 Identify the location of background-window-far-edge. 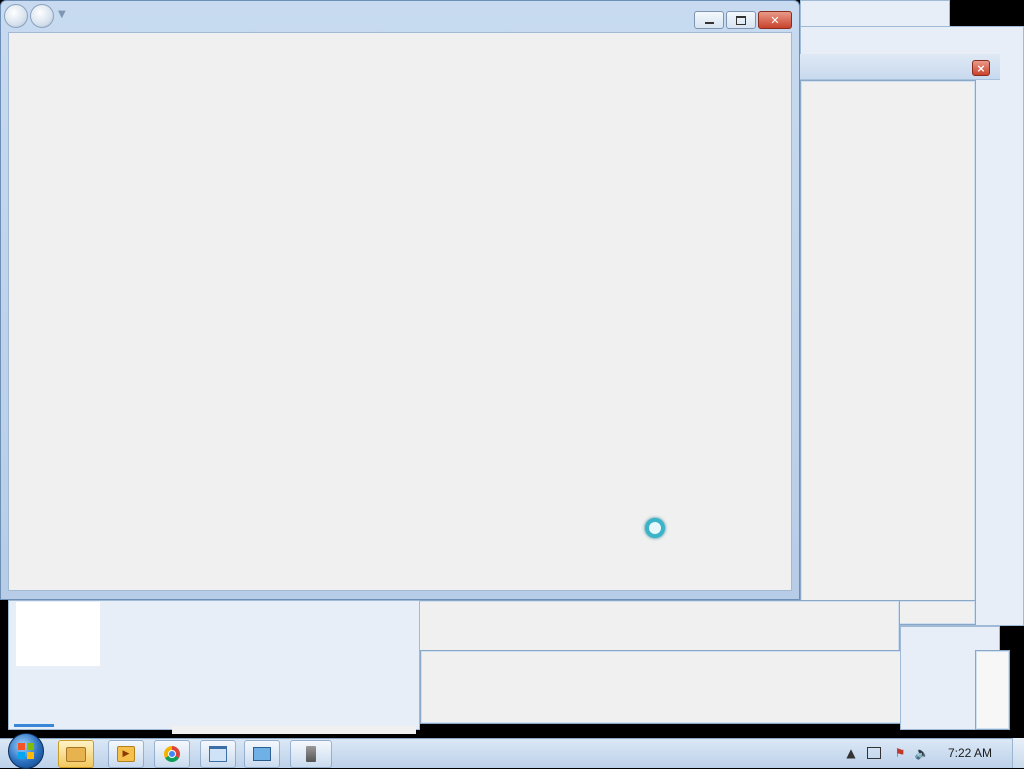
(987, 13).